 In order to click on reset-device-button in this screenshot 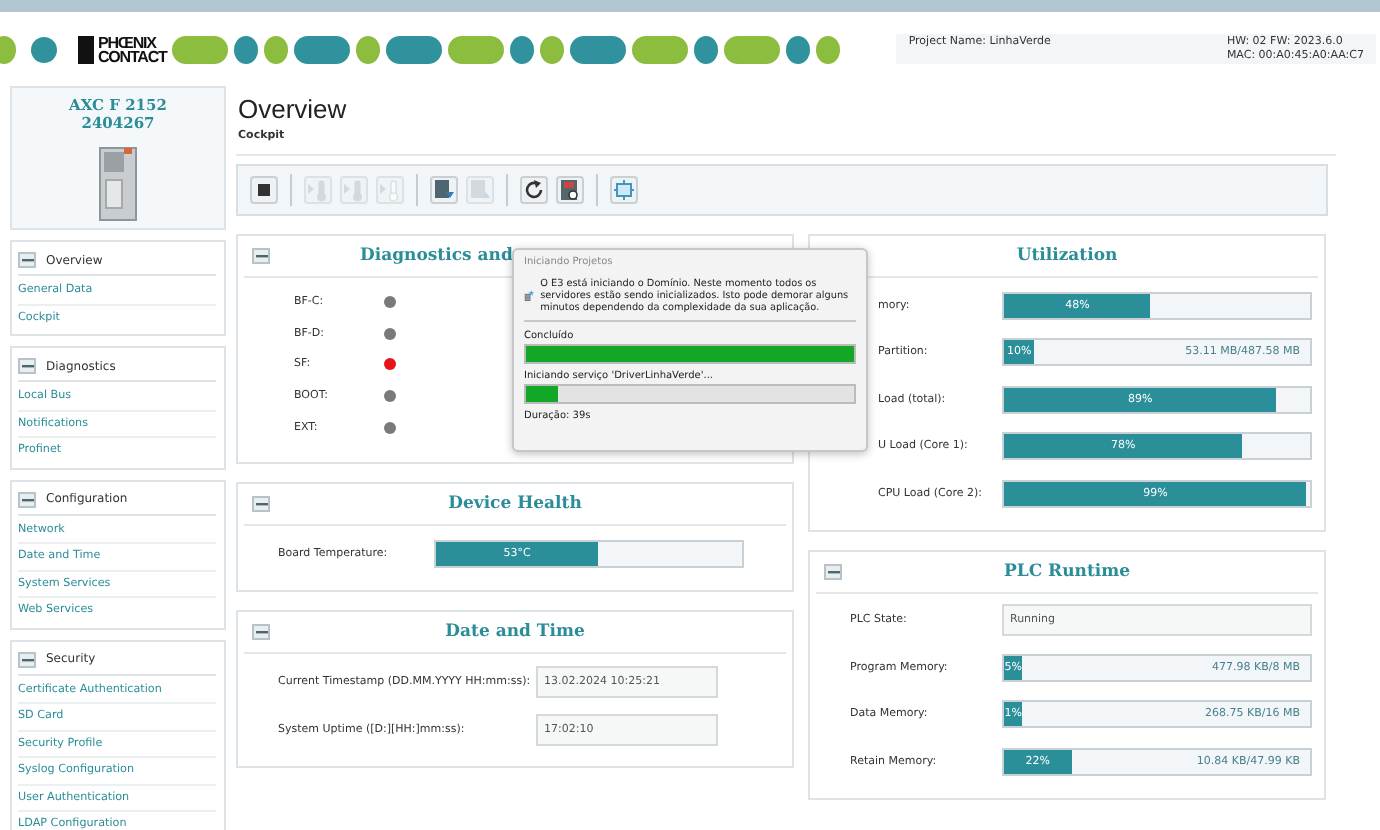, I will do `click(570, 190)`.